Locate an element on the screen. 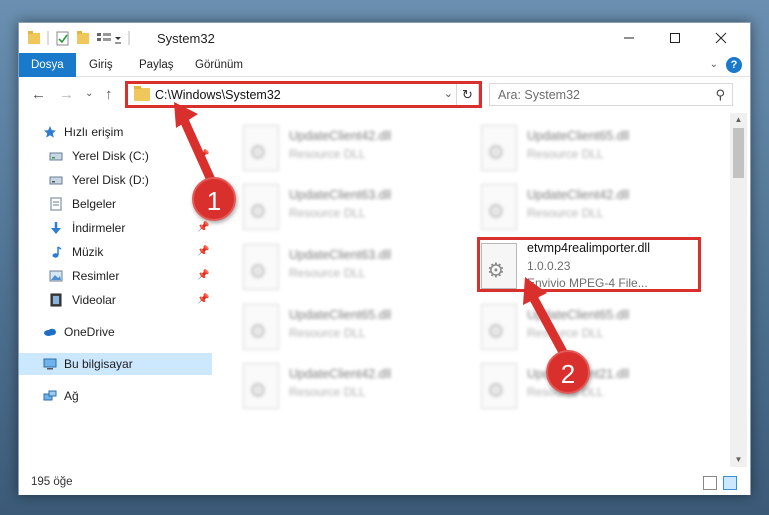 The image size is (769, 515). details-view-icon is located at coordinates (710, 483).